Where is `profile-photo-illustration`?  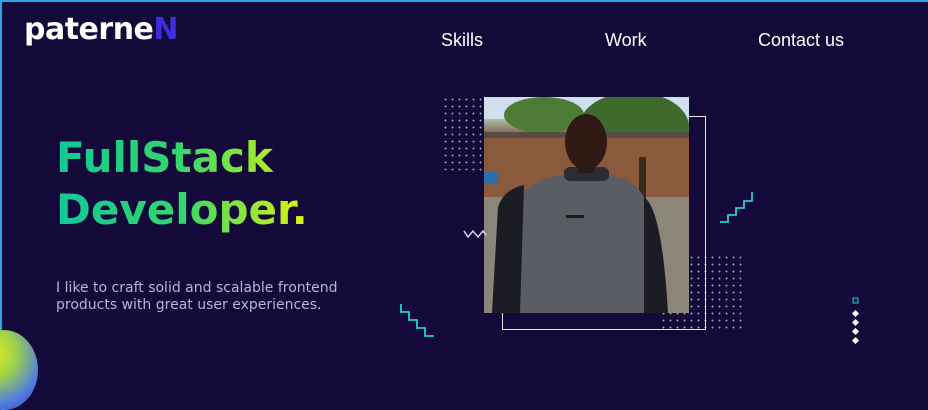
profile-photo-illustration is located at coordinates (586, 205).